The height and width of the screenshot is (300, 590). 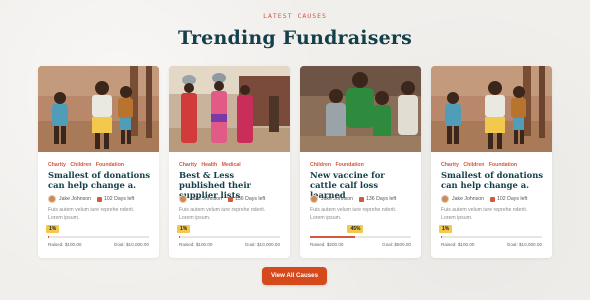 I want to click on category-tag: Medical, so click(x=231, y=165).